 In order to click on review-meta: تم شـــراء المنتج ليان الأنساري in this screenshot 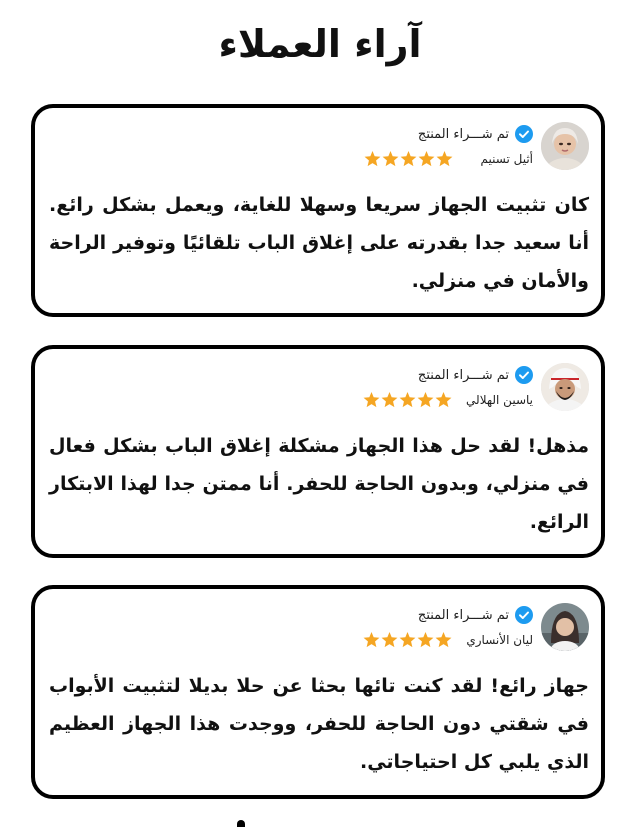, I will do `click(447, 627)`.